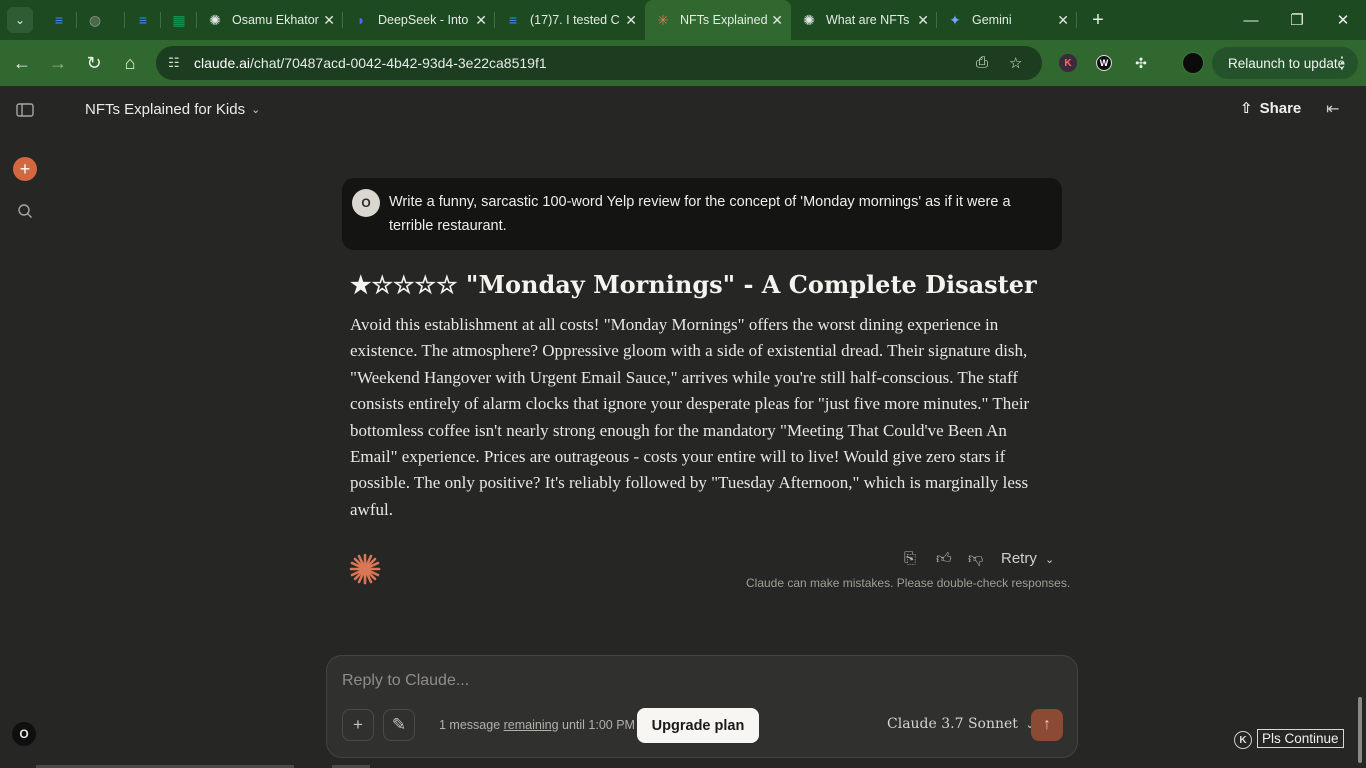  Describe the element at coordinates (1342, 63) in the screenshot. I see `more-vert-icon: ⋮` at that location.